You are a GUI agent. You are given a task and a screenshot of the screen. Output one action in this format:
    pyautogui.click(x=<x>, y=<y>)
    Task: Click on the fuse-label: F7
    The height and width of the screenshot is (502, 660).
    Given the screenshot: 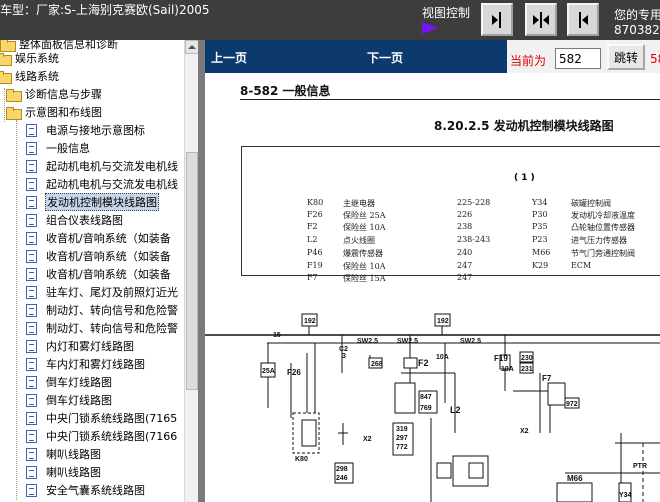 What is the action you would take?
    pyautogui.click(x=547, y=378)
    